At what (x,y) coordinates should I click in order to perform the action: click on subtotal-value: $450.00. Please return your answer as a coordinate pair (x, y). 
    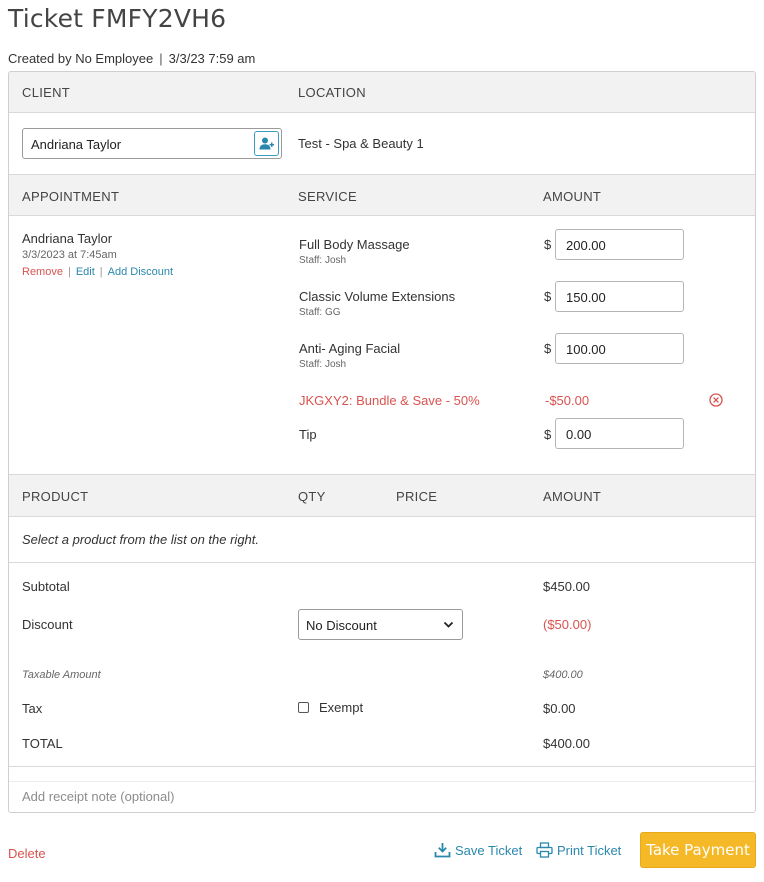
    Looking at the image, I should click on (566, 586).